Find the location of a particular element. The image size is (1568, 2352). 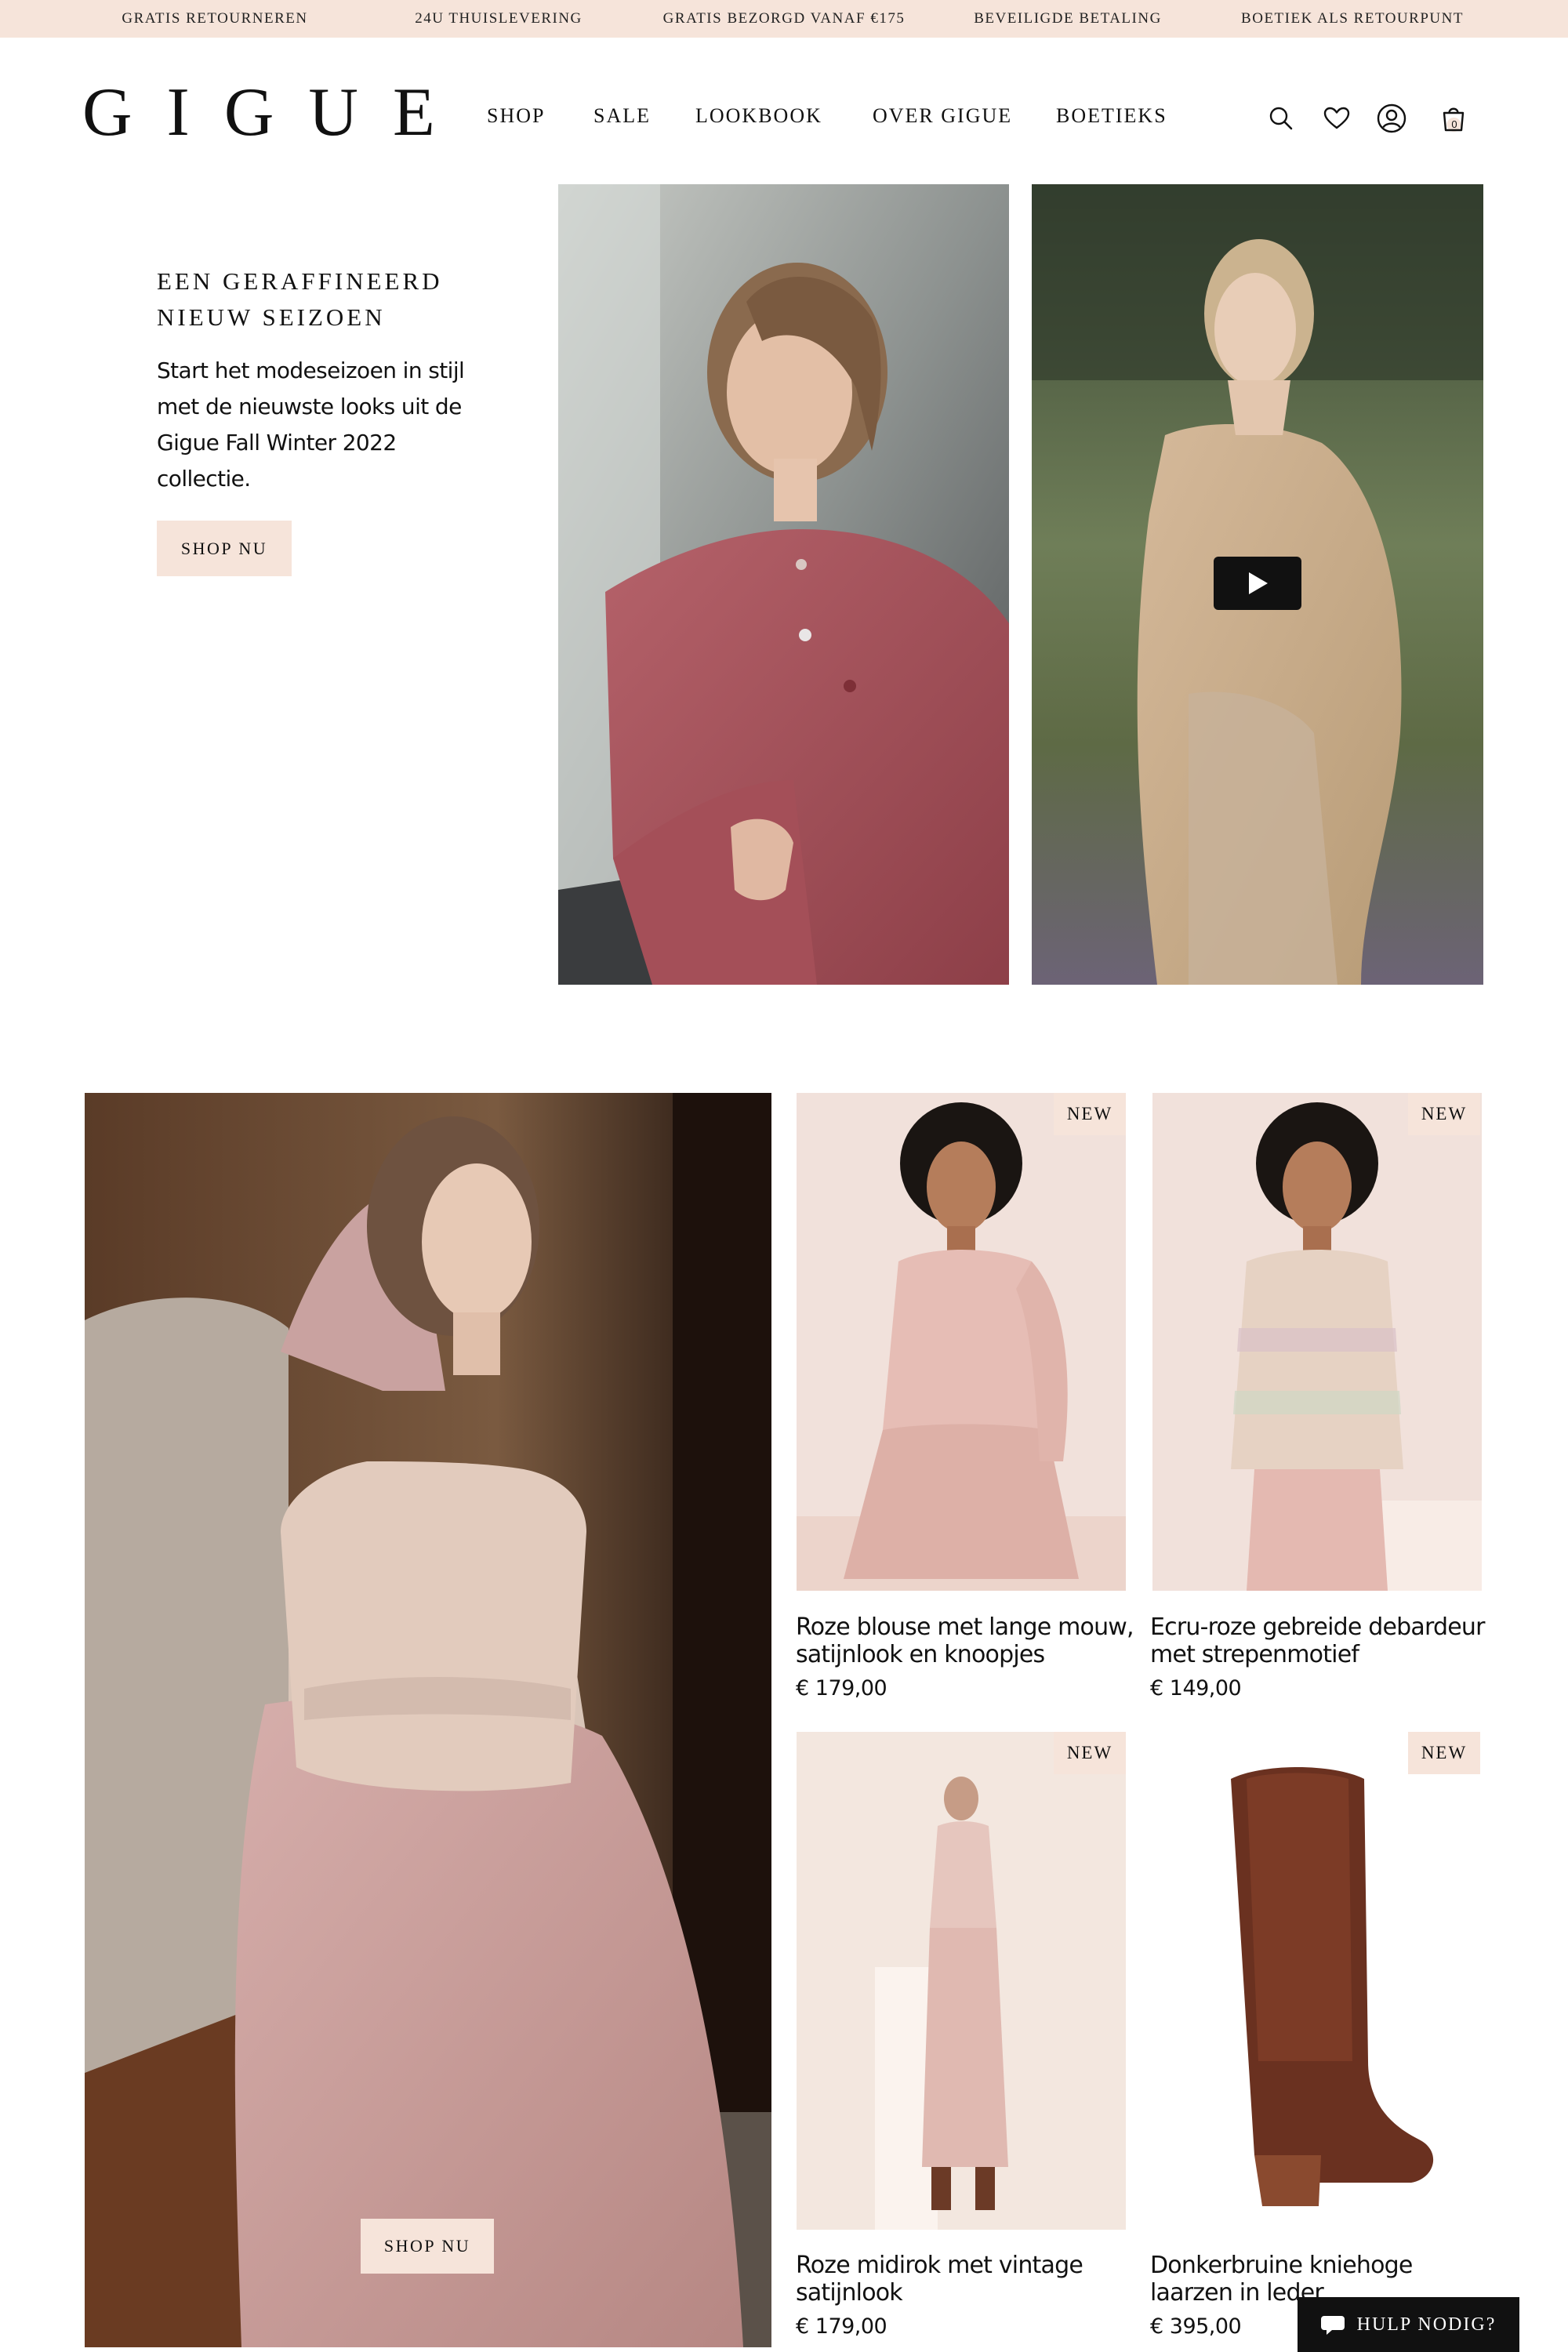

nav-shop: SHOP is located at coordinates (516, 116).